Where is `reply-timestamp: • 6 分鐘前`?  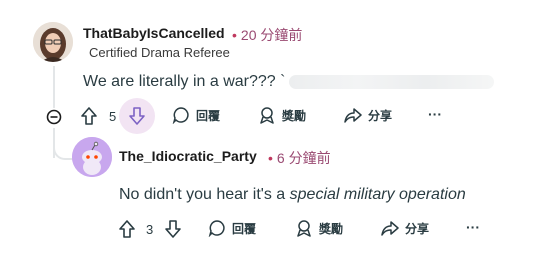
reply-timestamp: • 6 分鐘前 is located at coordinates (299, 158).